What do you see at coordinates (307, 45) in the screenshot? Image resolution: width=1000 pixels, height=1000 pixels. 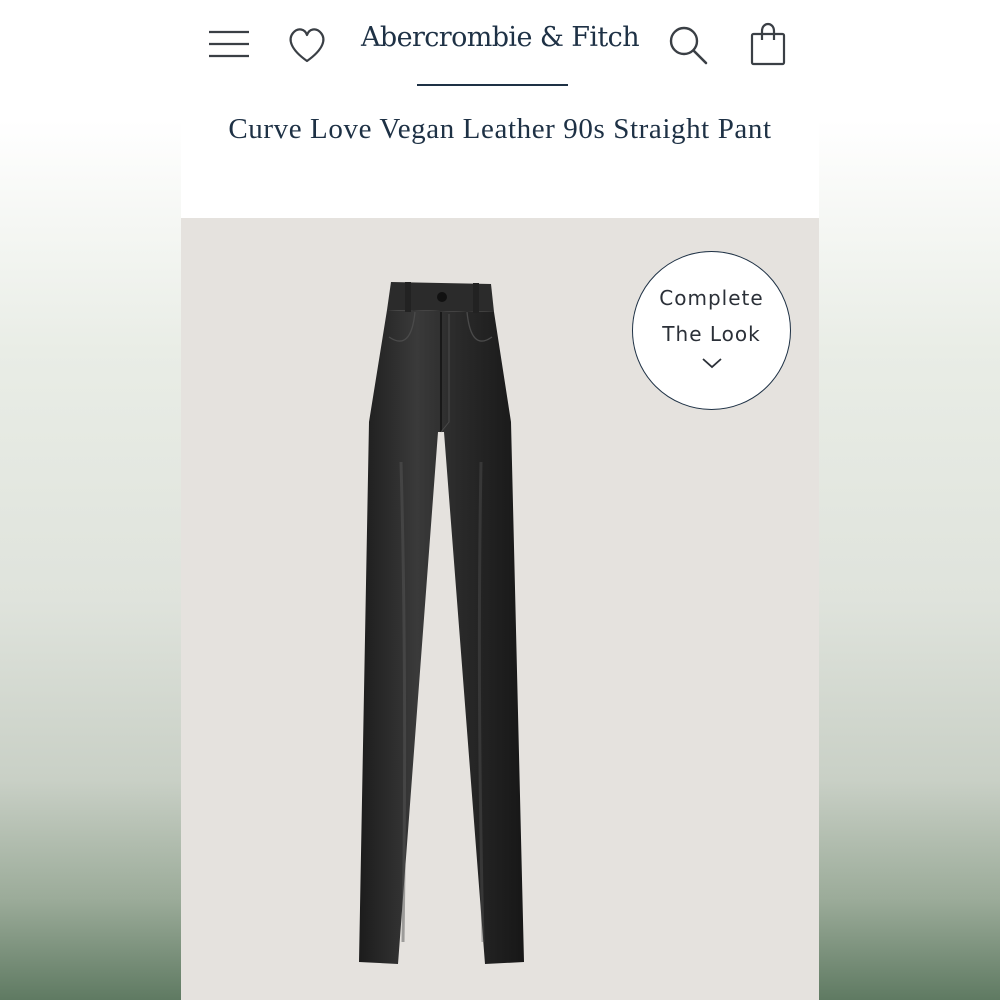 I see `heart-icon` at bounding box center [307, 45].